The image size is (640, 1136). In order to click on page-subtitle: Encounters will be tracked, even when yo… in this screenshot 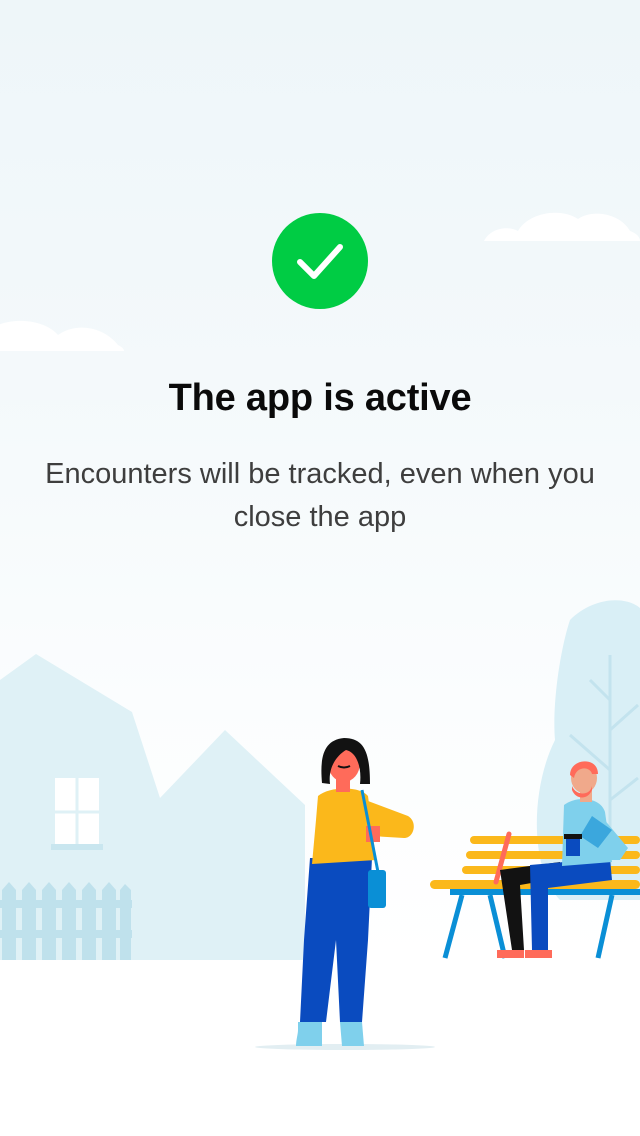, I will do `click(320, 495)`.